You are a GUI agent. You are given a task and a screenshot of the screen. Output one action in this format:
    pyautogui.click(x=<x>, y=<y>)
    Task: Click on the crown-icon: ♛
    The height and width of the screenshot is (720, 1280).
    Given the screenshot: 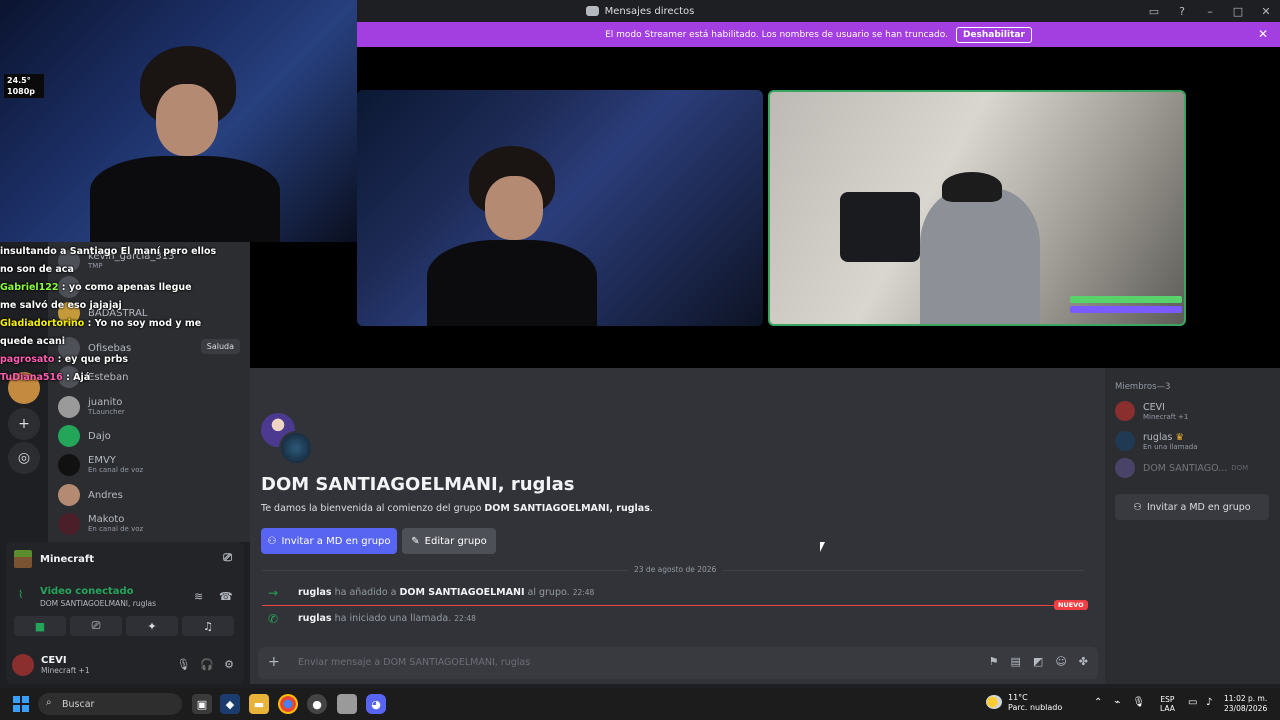 What is the action you would take?
    pyautogui.click(x=1179, y=437)
    